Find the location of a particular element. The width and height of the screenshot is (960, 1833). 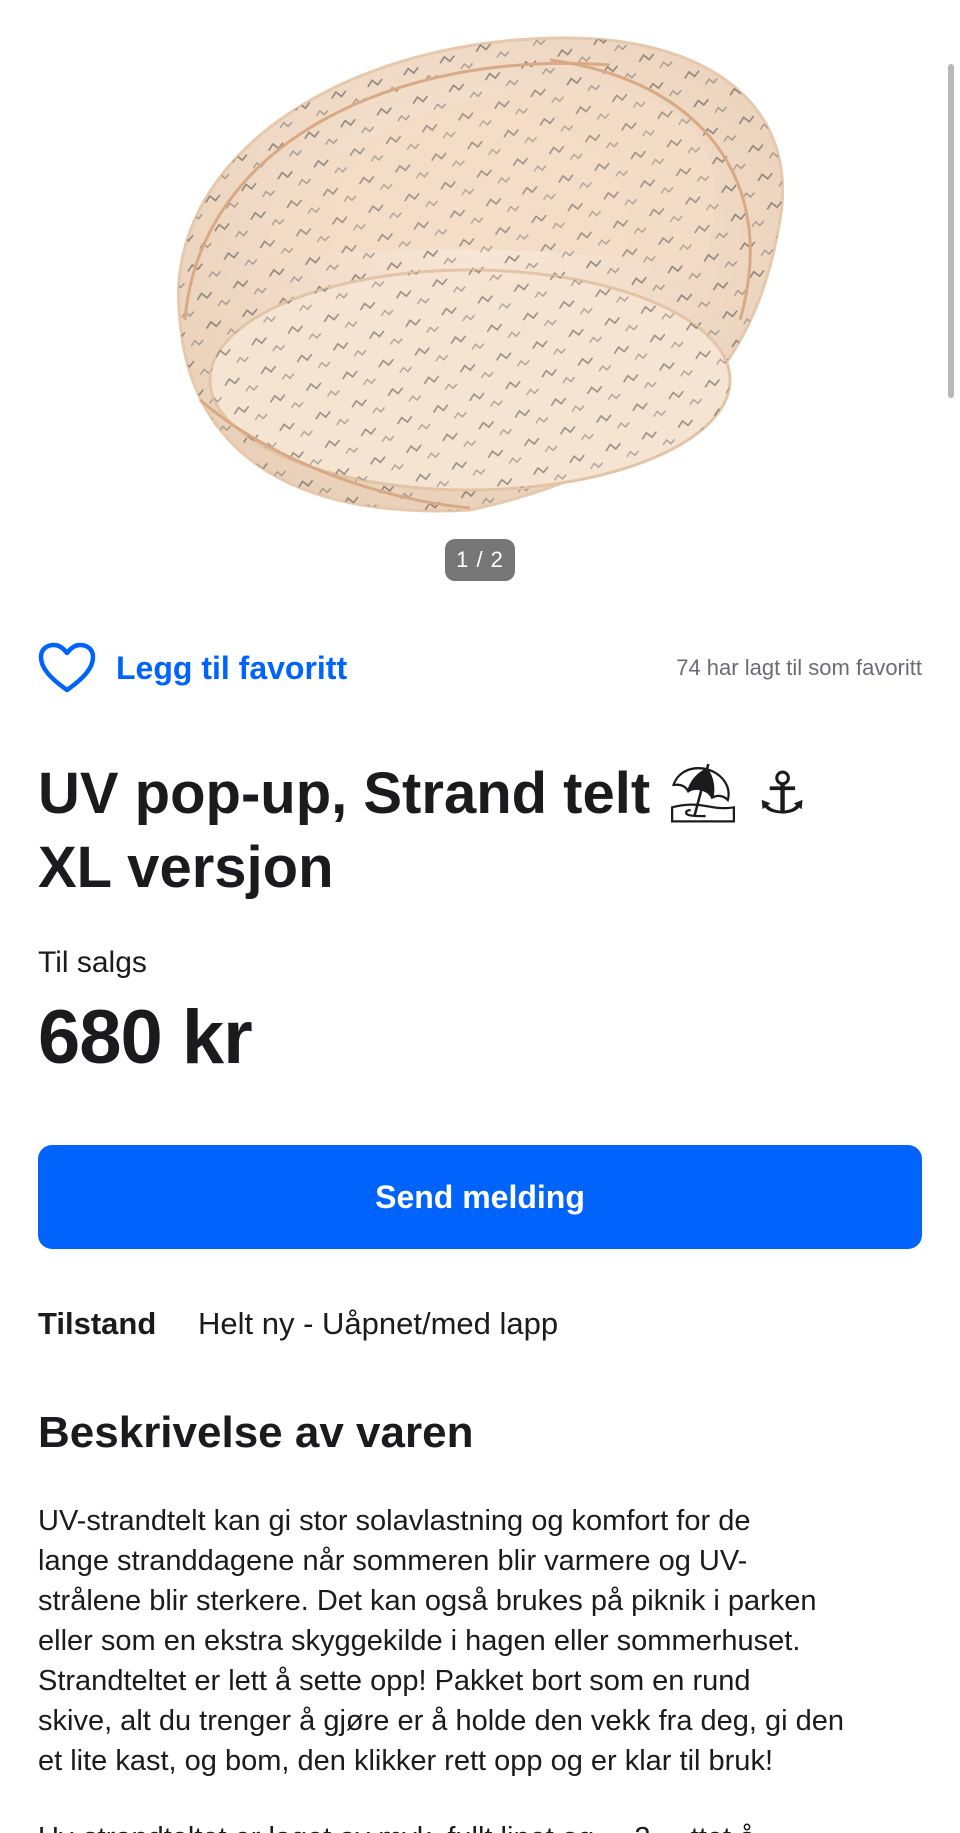

condition-row: Tilstand Helt ny - Uåpnet/med lapp is located at coordinates (298, 1324).